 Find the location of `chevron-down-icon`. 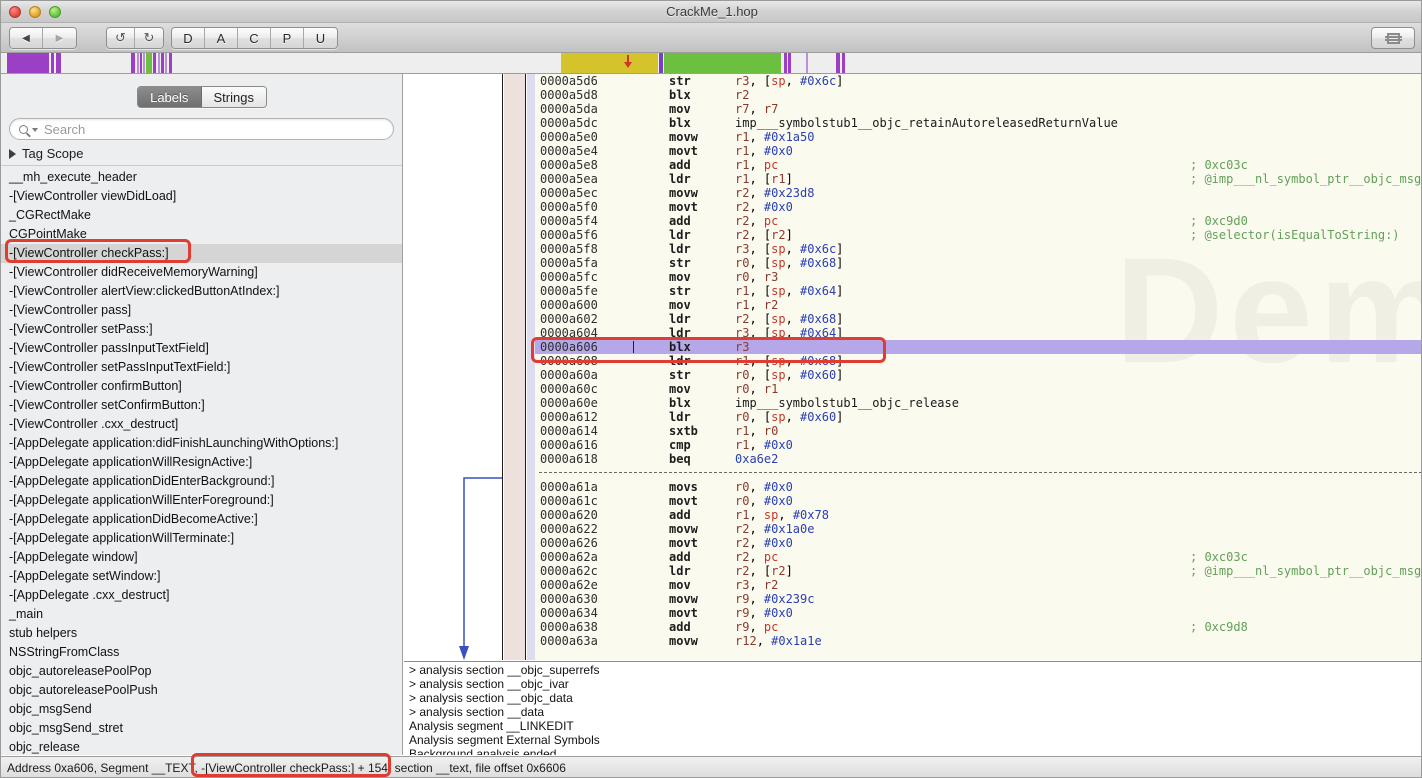

chevron-down-icon is located at coordinates (35, 130).